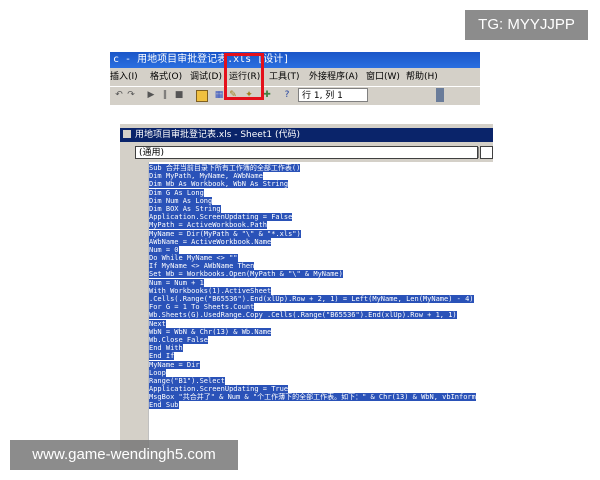 The height and width of the screenshot is (480, 600). Describe the element at coordinates (314, 152) in the screenshot. I see `object-selector: (通用)▼` at that location.